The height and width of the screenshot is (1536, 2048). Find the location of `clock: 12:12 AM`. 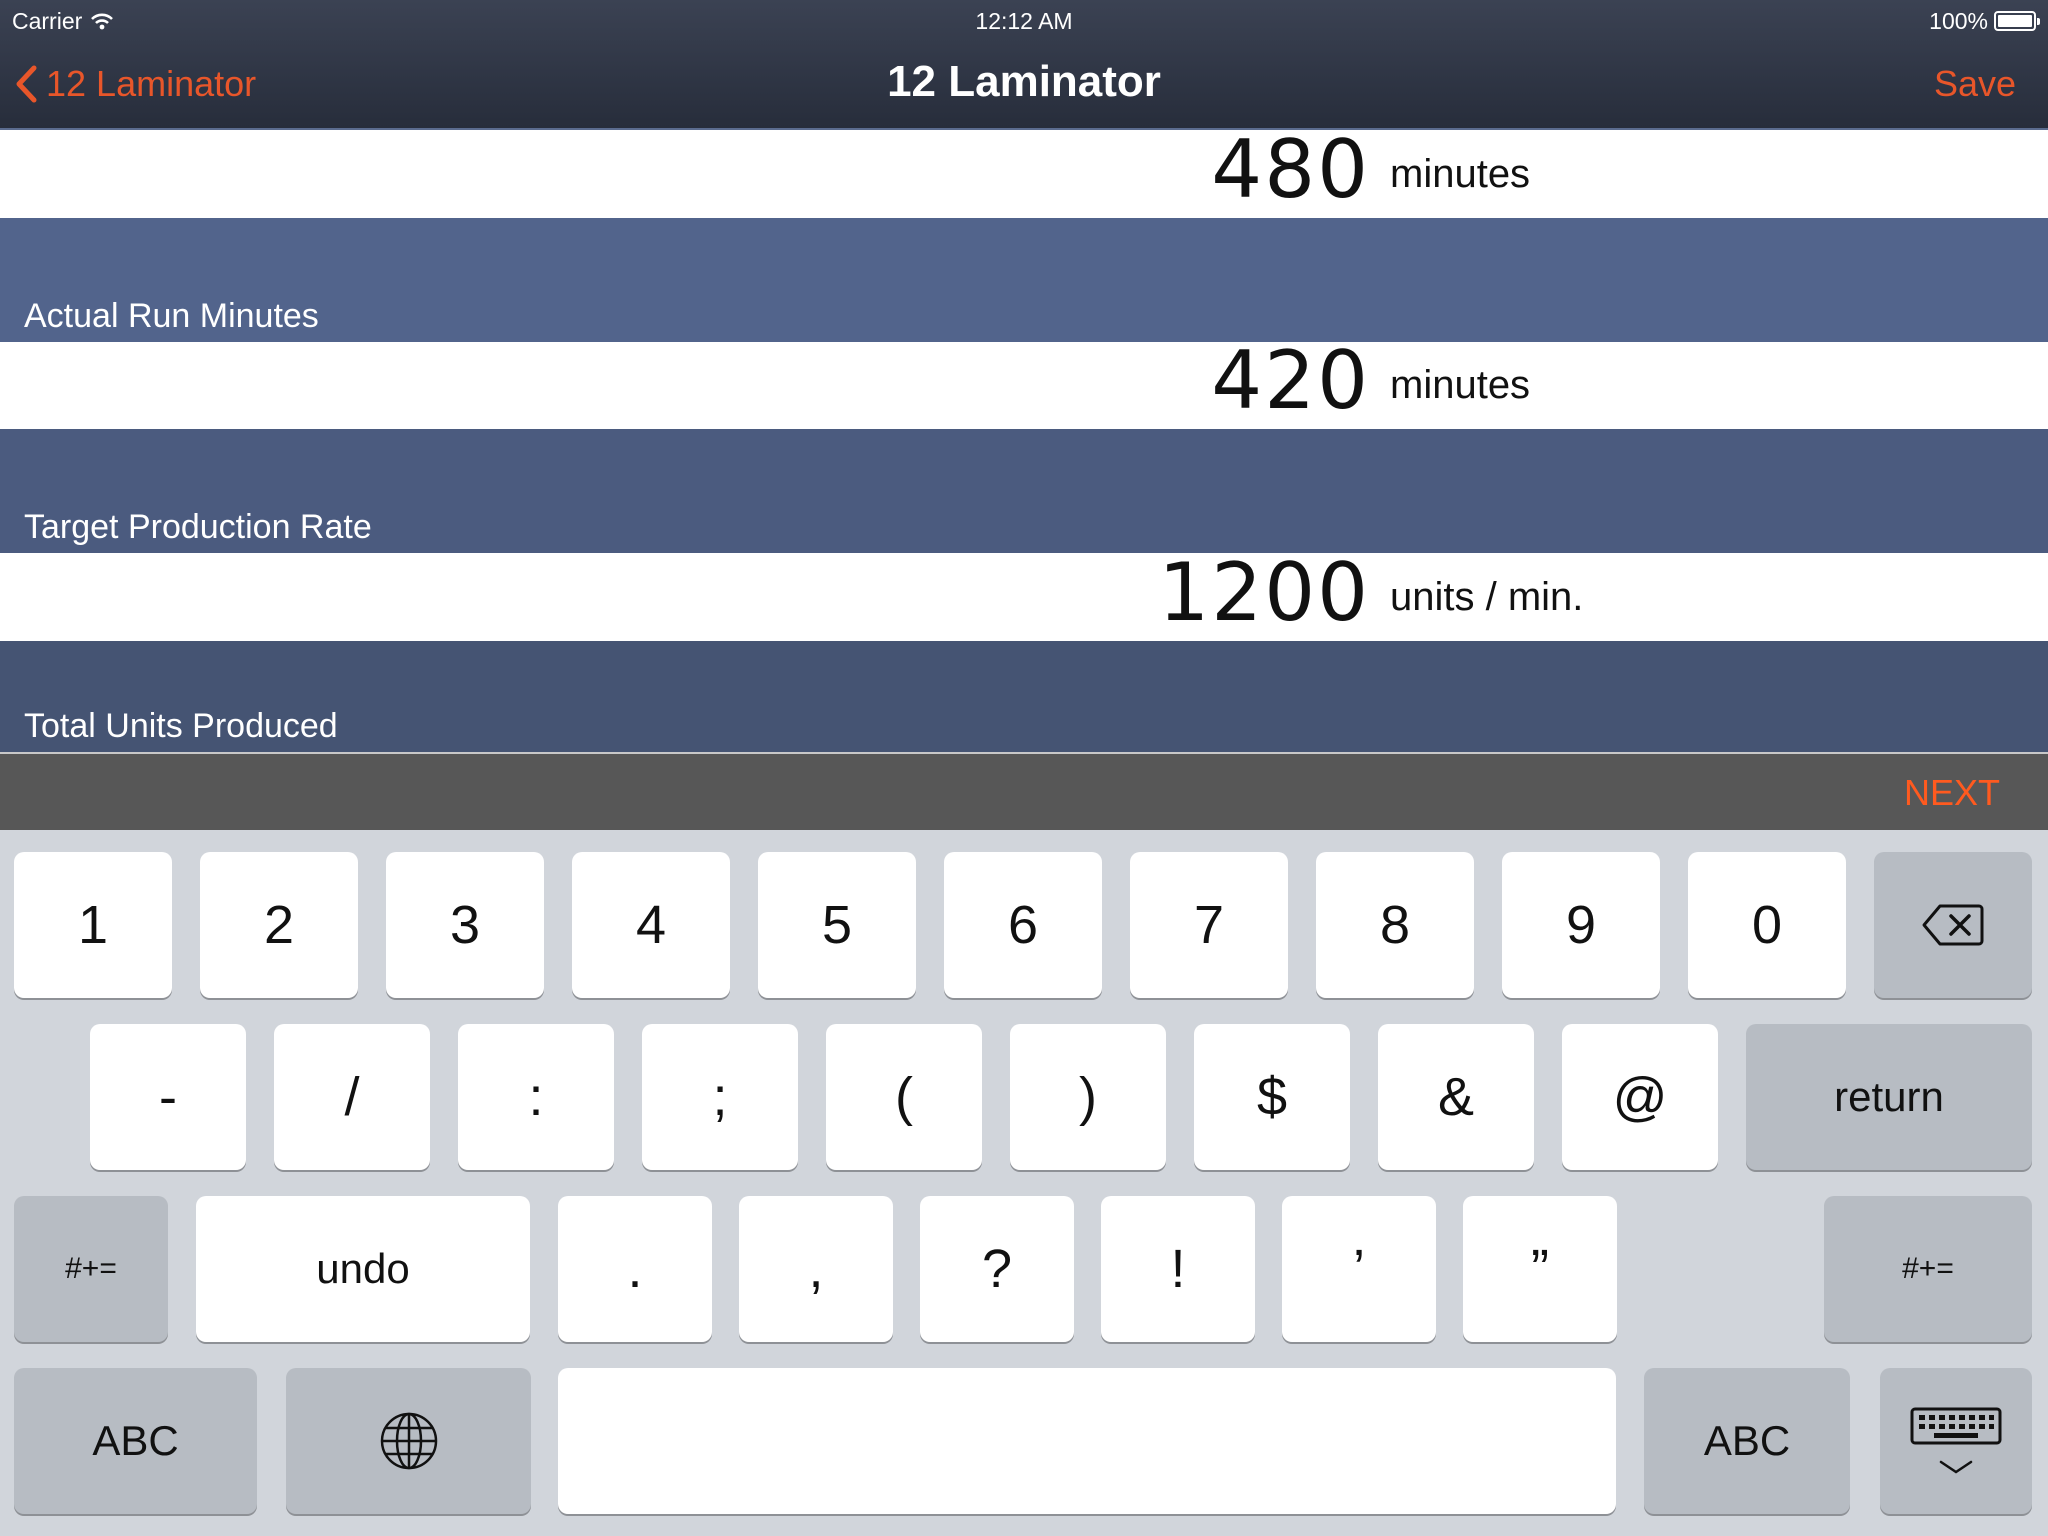

clock: 12:12 AM is located at coordinates (1024, 21).